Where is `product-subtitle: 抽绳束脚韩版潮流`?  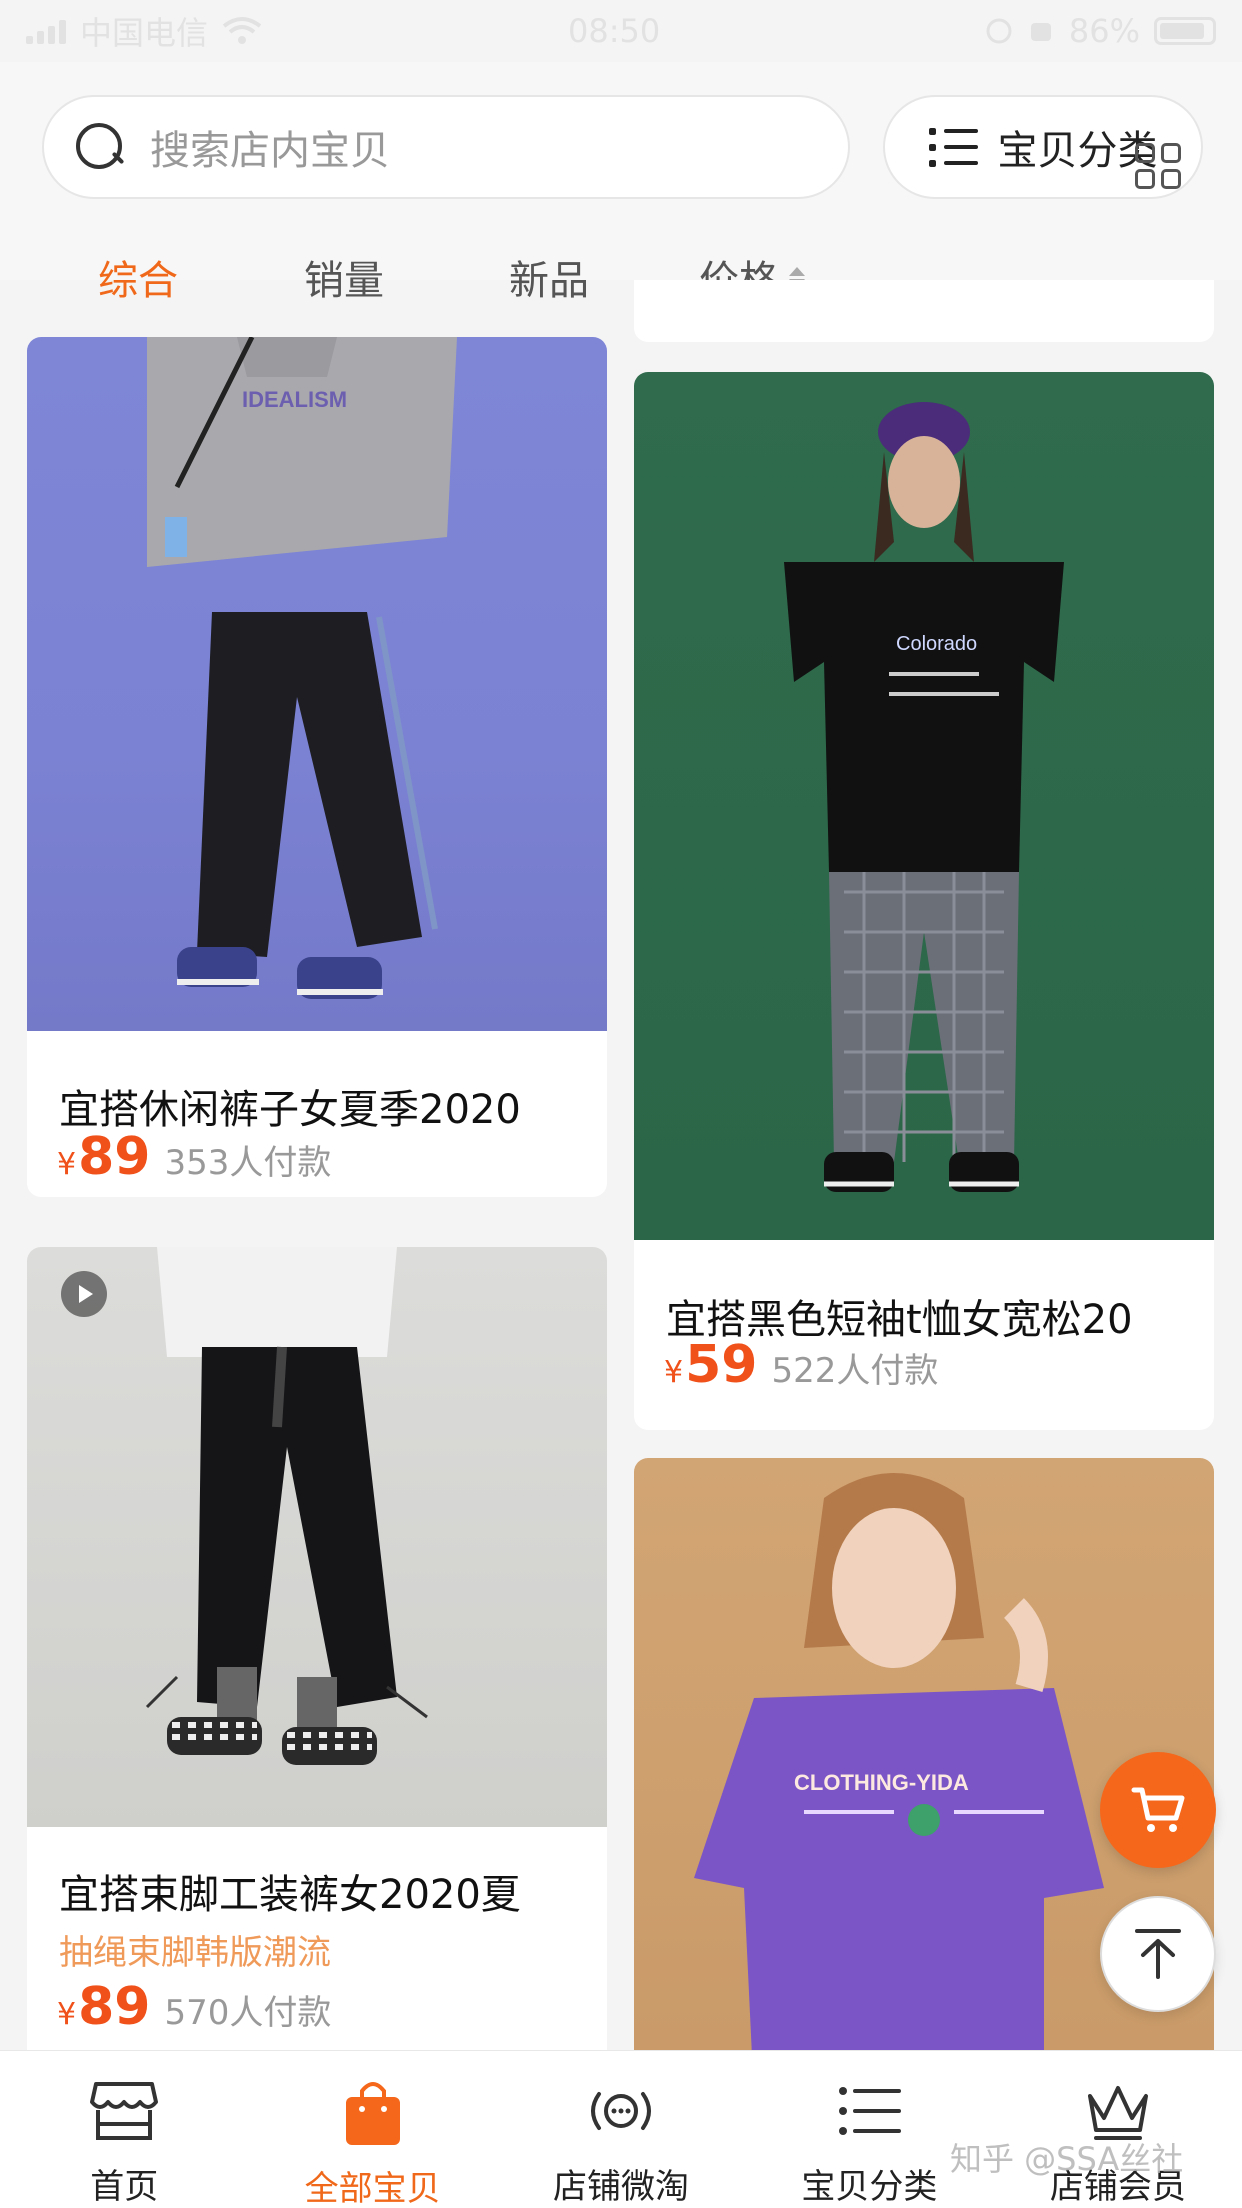 product-subtitle: 抽绳束脚韩版潮流 is located at coordinates (195, 1953).